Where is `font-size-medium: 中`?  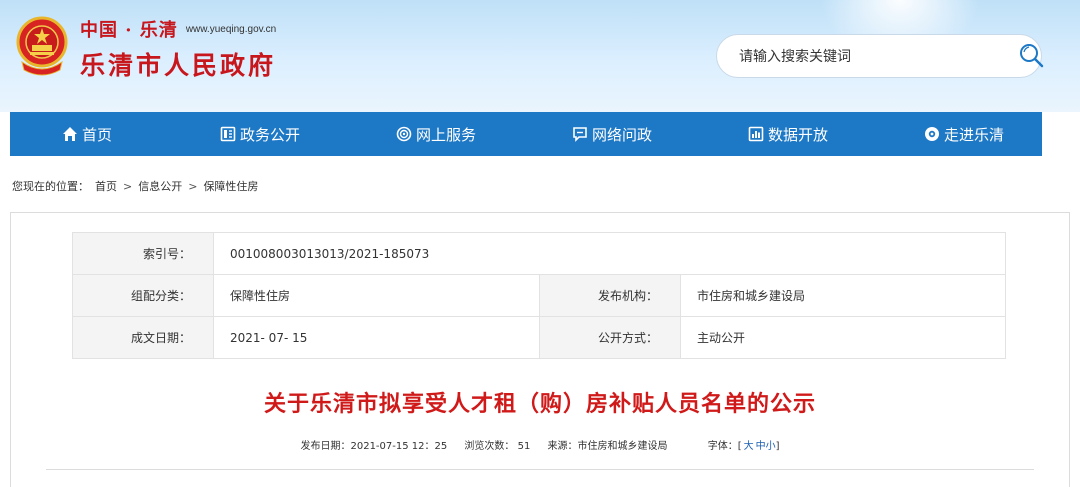 font-size-medium: 中 is located at coordinates (761, 446).